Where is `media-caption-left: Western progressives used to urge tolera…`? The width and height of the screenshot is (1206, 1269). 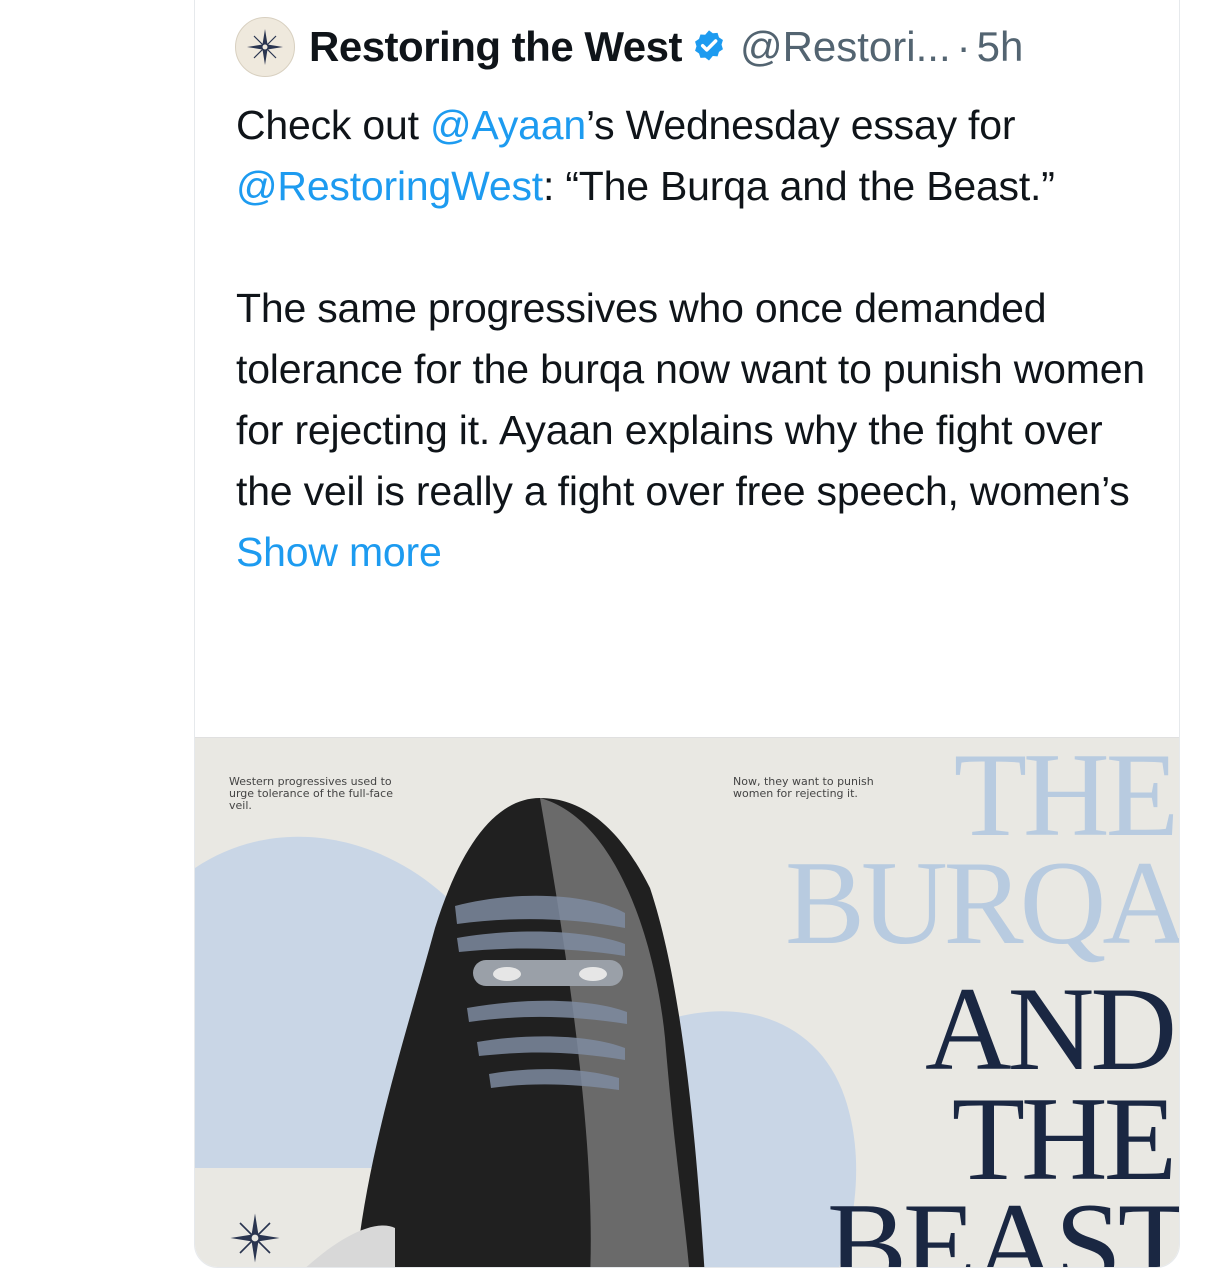 media-caption-left: Western progressives used to urge tolera… is located at coordinates (311, 793).